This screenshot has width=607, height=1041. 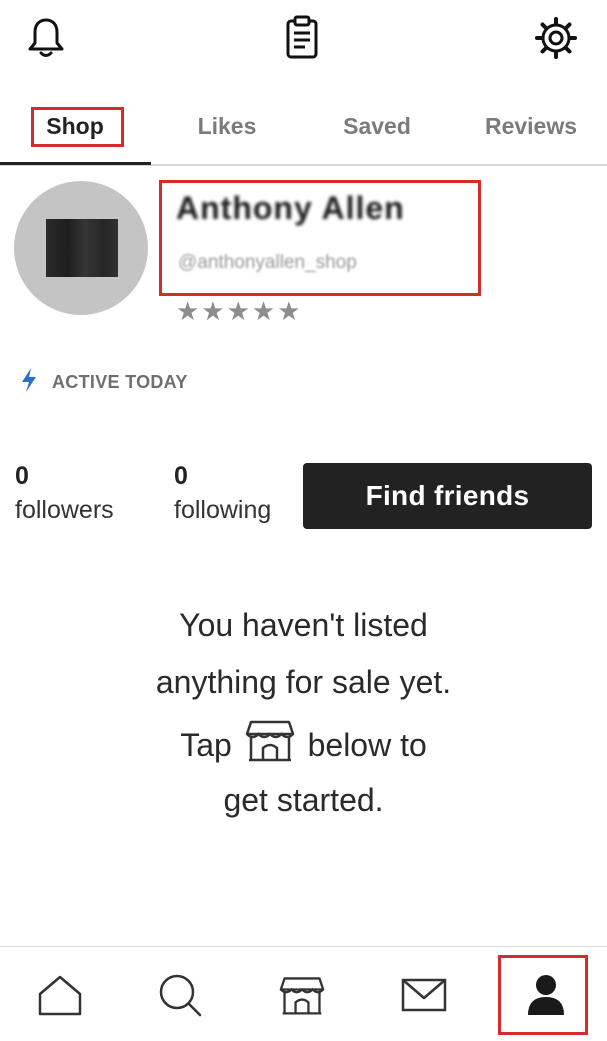 I want to click on nav-home, so click(x=60, y=997).